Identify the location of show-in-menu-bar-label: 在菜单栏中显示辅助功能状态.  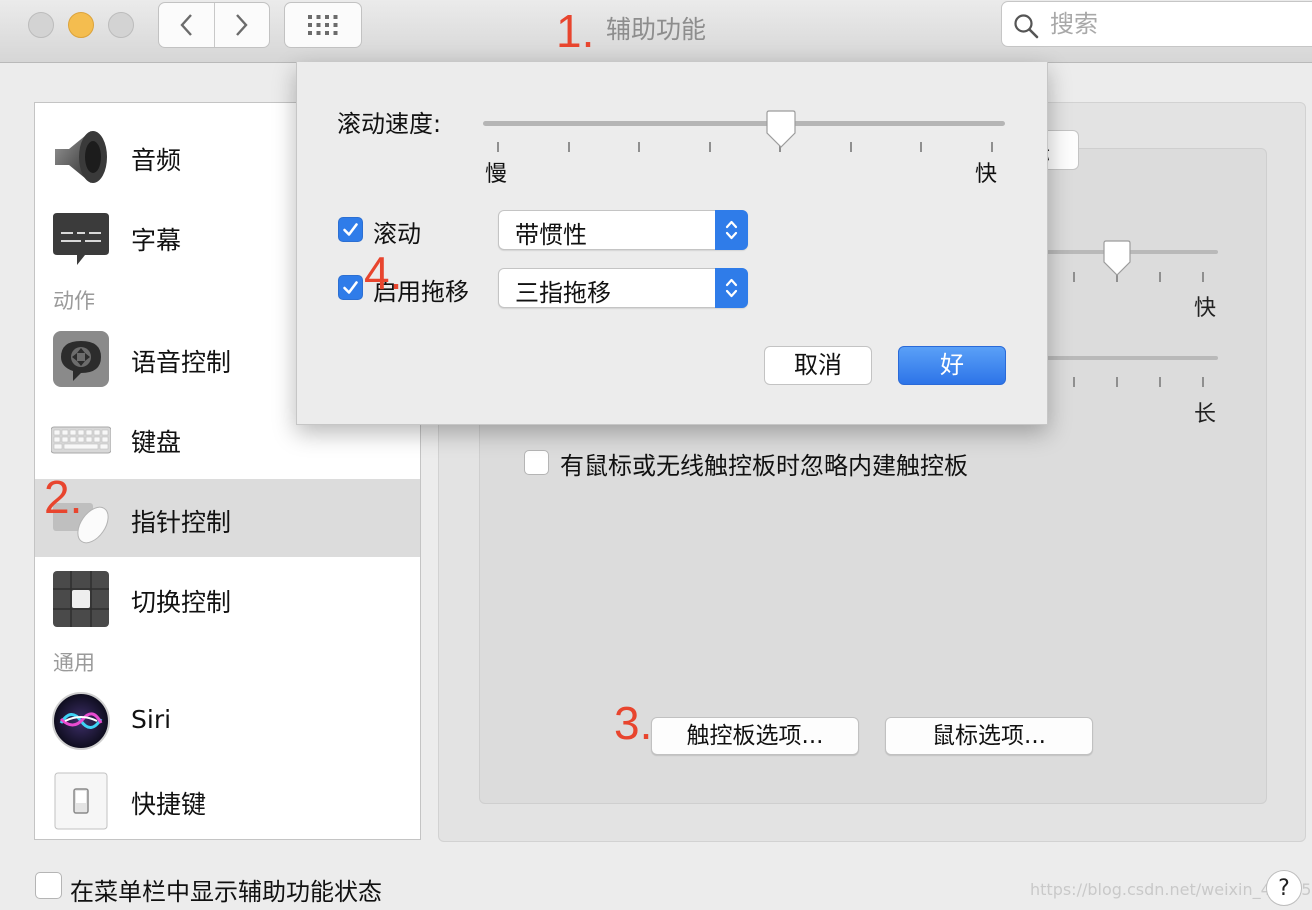
(226, 892).